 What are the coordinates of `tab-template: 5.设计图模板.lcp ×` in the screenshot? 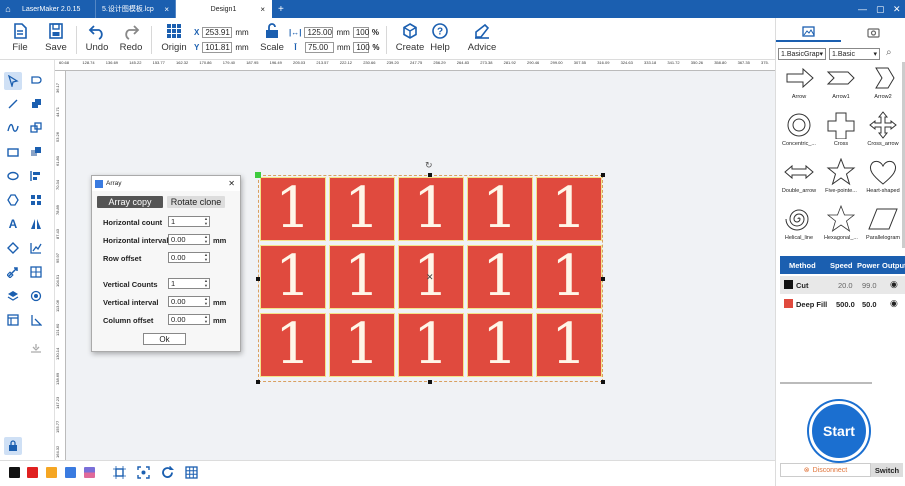 It's located at (136, 9).